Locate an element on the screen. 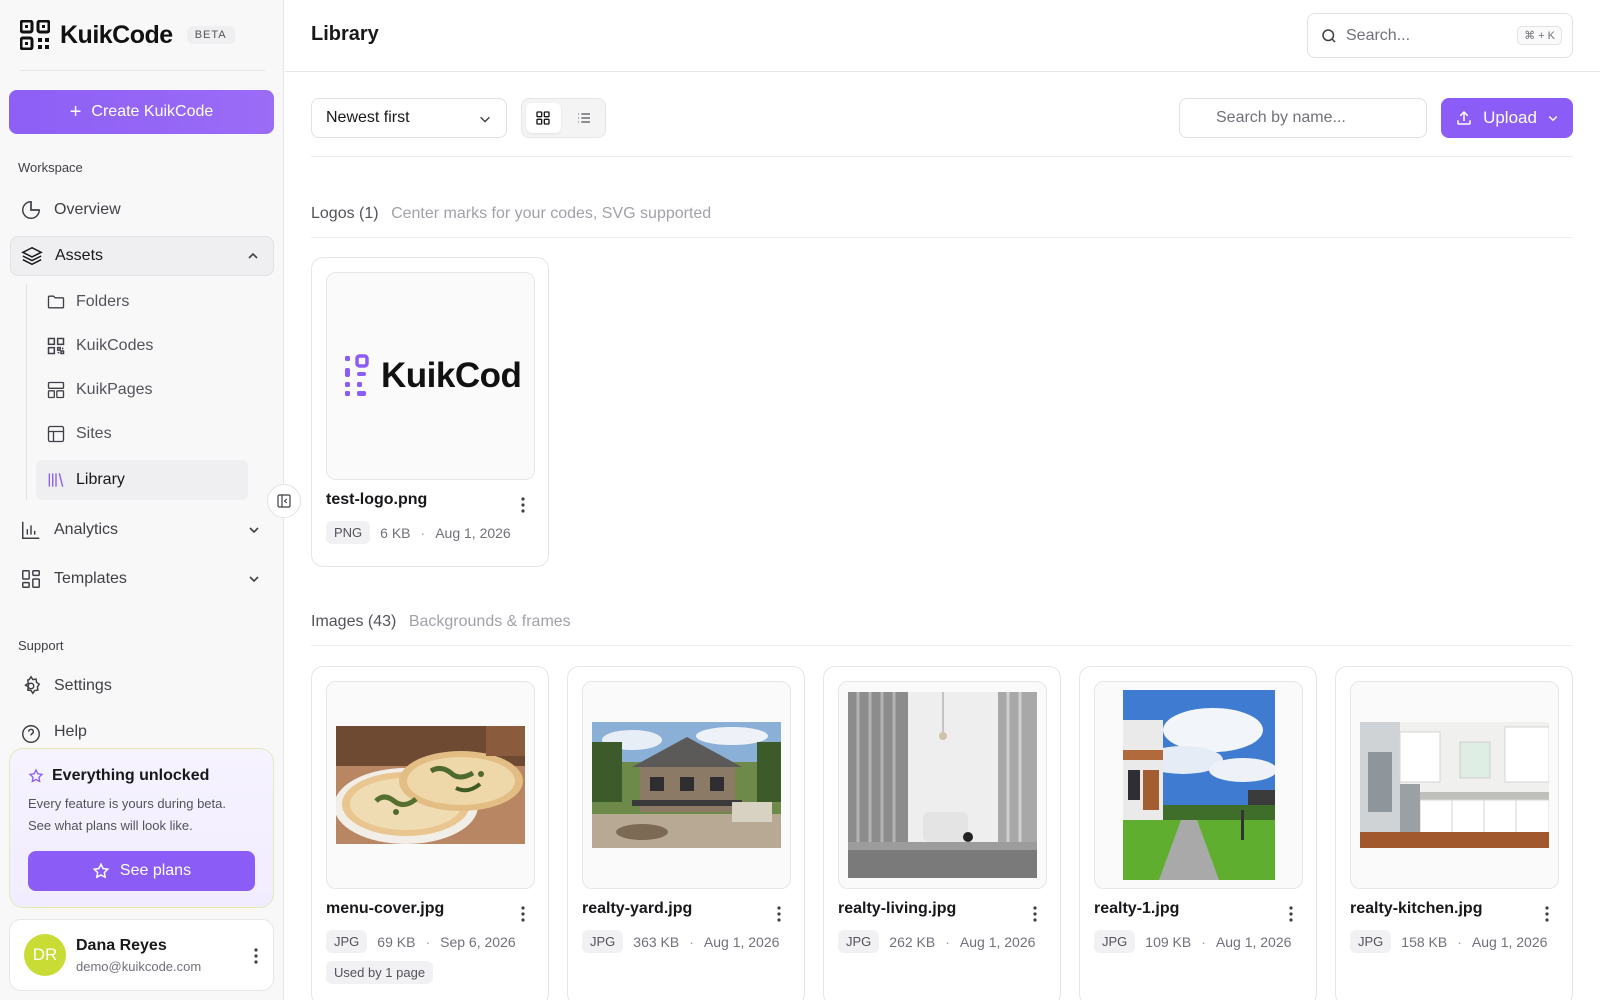 The image size is (1600, 1000). layers-icon is located at coordinates (32, 256).